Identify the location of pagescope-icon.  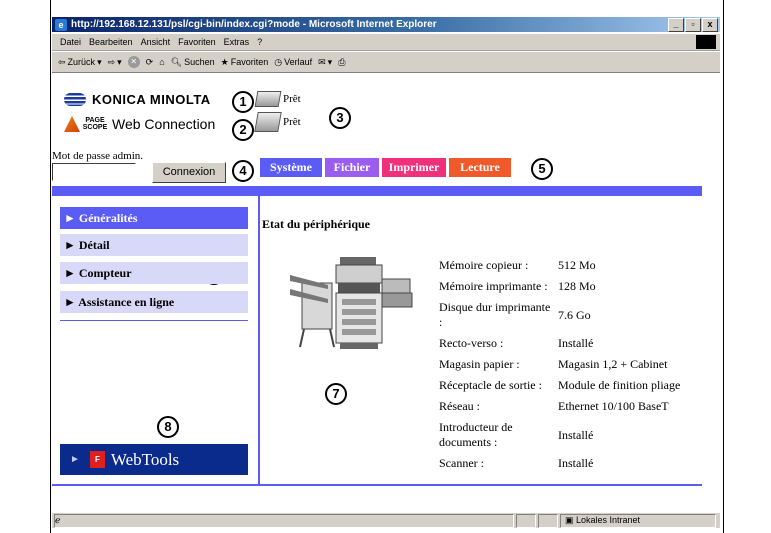
(72, 124).